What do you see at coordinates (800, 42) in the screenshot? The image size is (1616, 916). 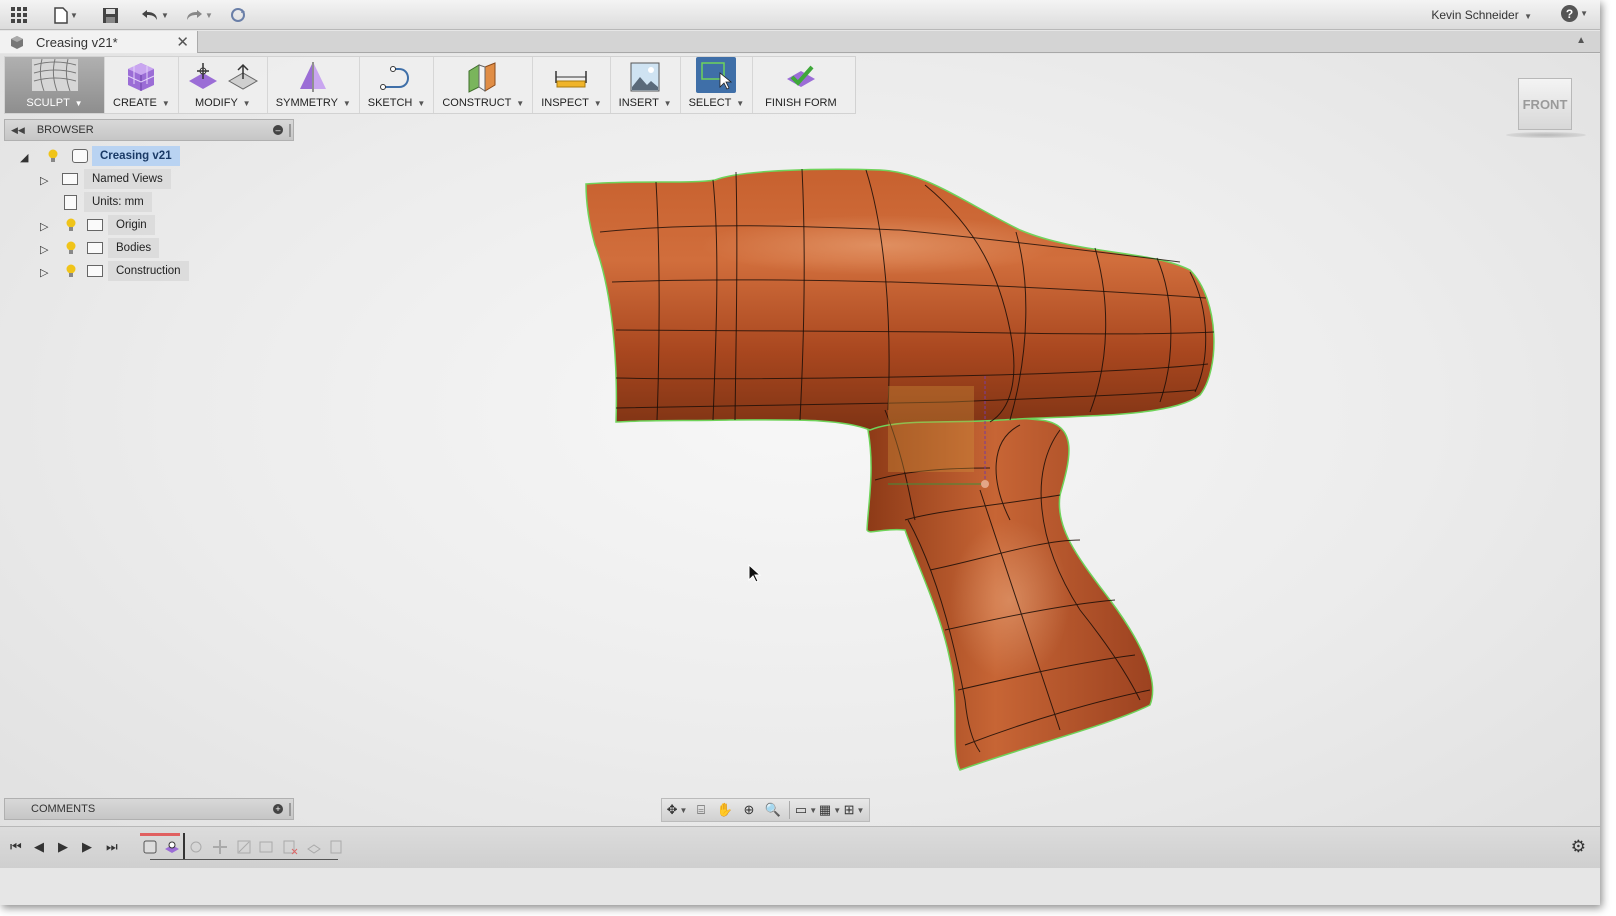 I see `document-tab-bar: Creasing v21* ✕ ▲` at bounding box center [800, 42].